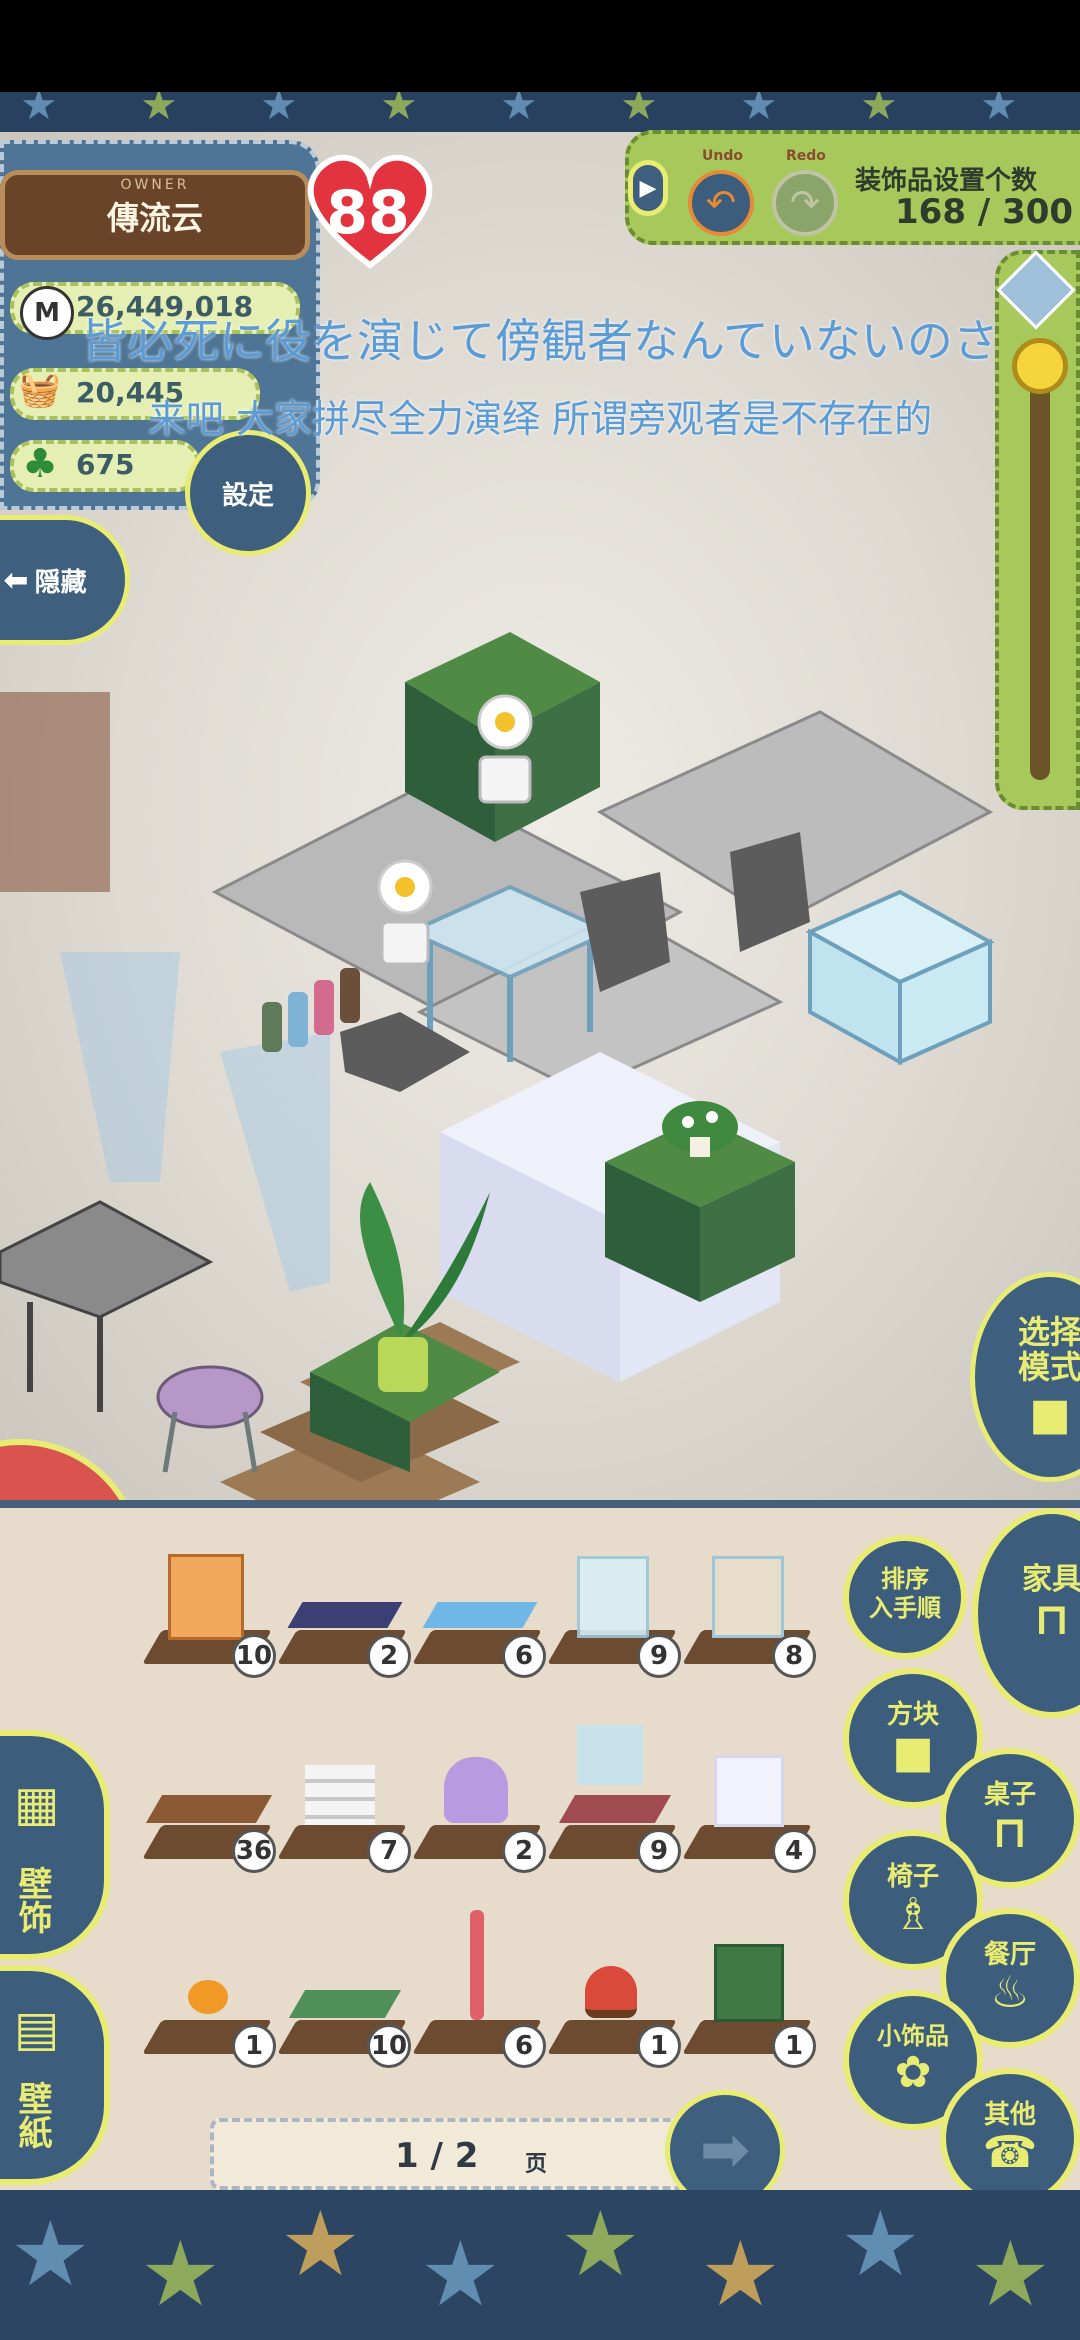 The image size is (1080, 2340). What do you see at coordinates (806, 156) in the screenshot?
I see `redo-label: Redo` at bounding box center [806, 156].